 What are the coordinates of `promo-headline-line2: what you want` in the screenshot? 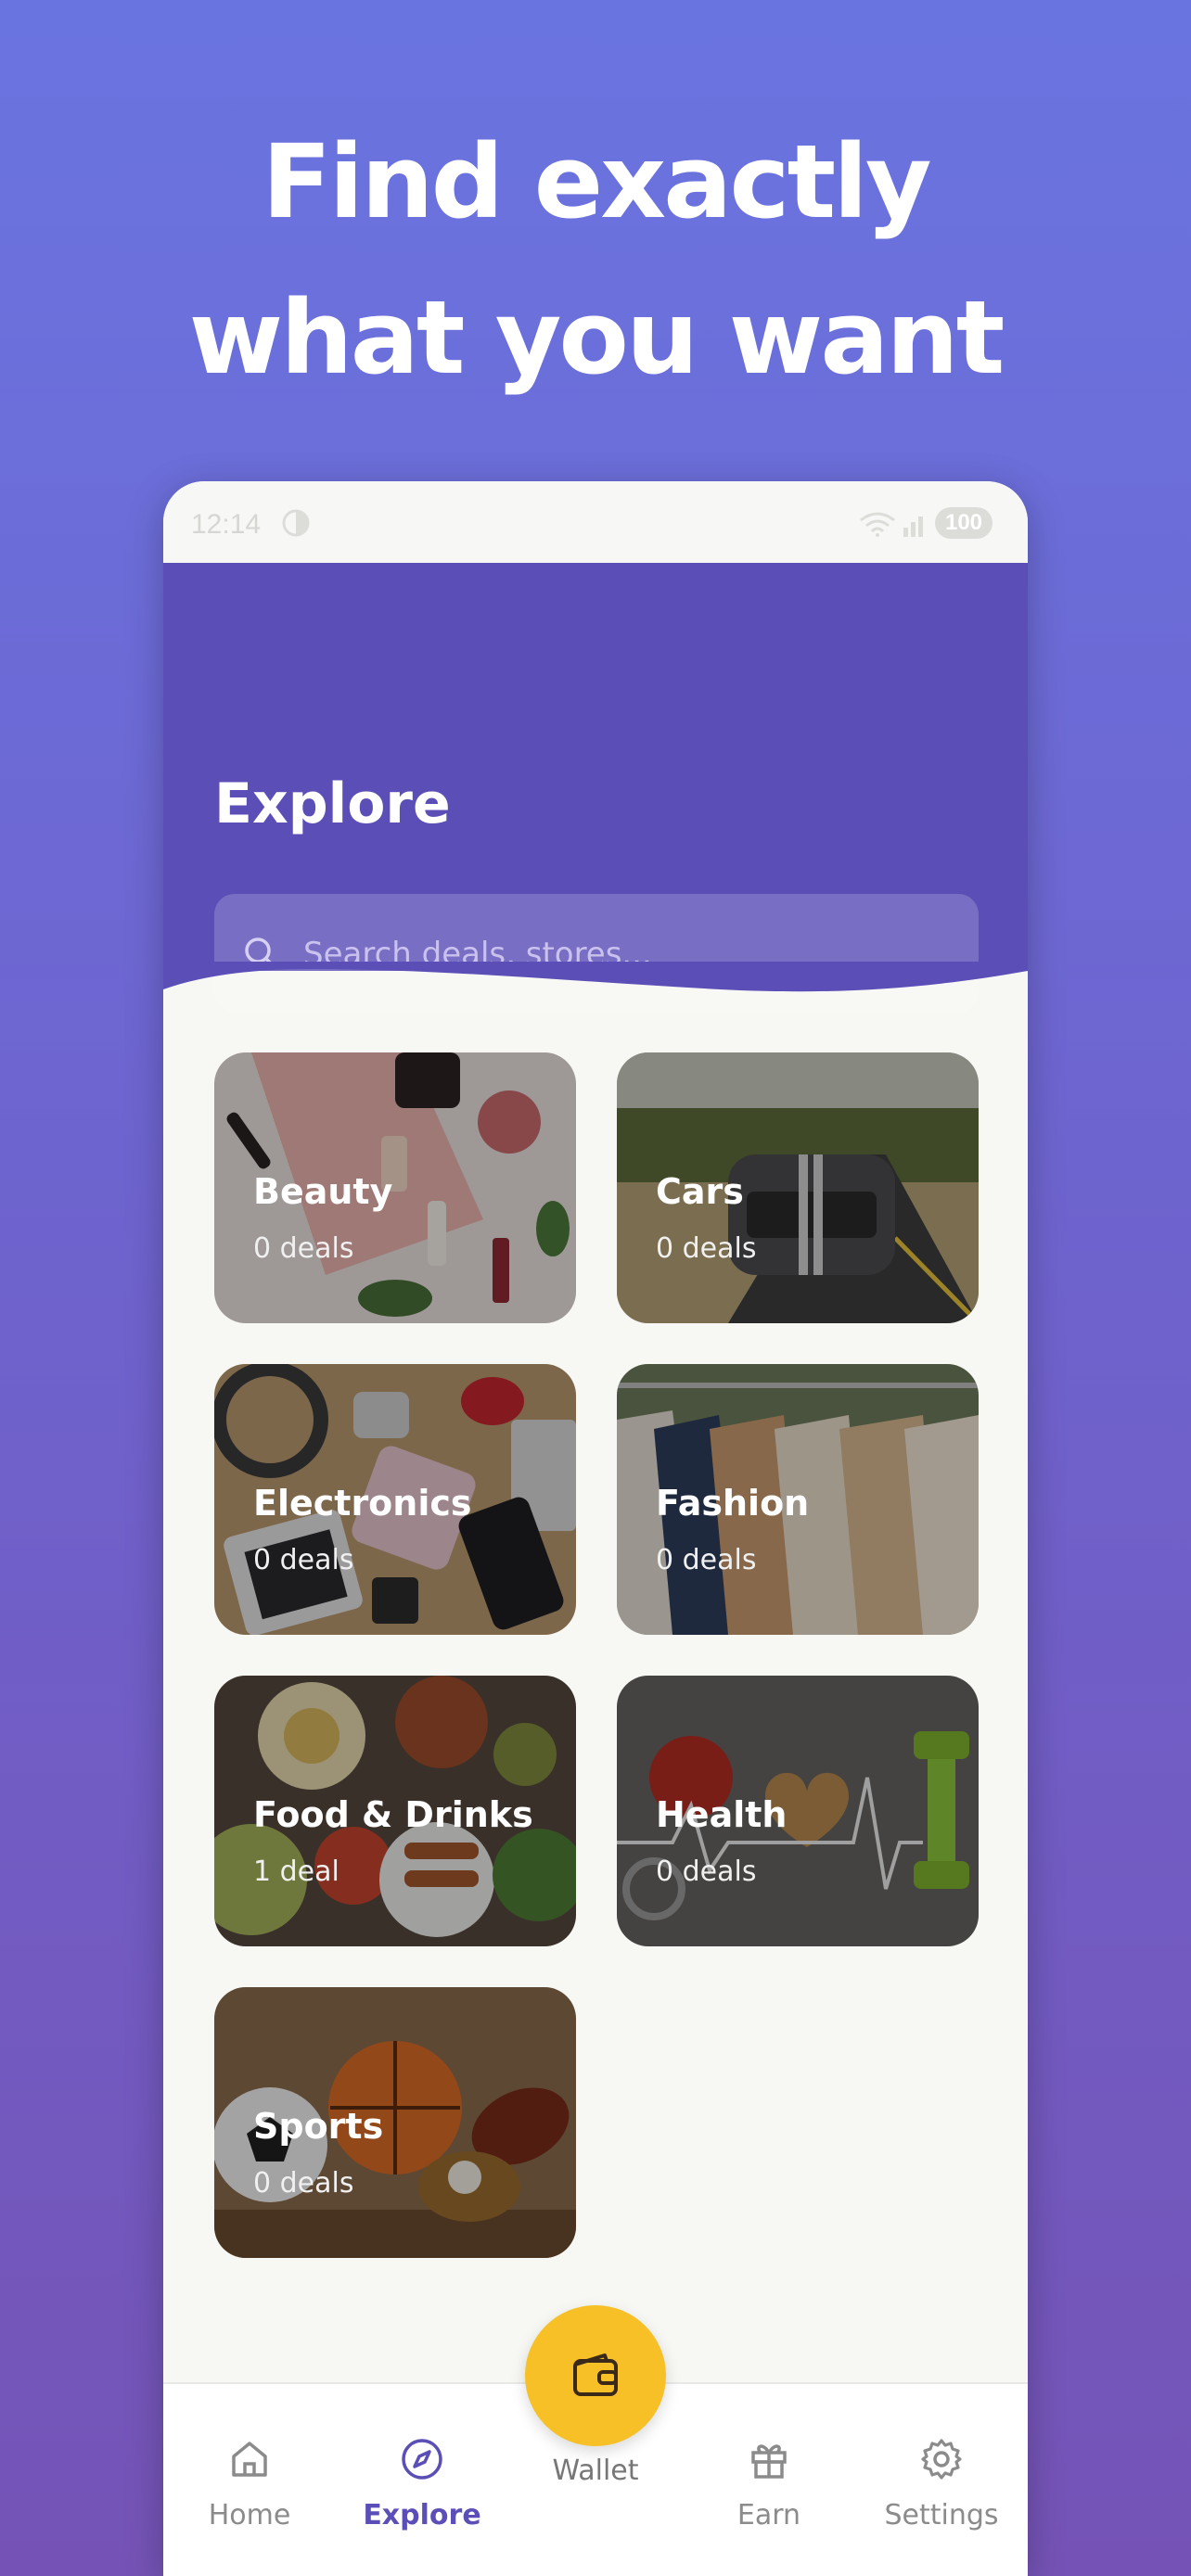 It's located at (597, 338).